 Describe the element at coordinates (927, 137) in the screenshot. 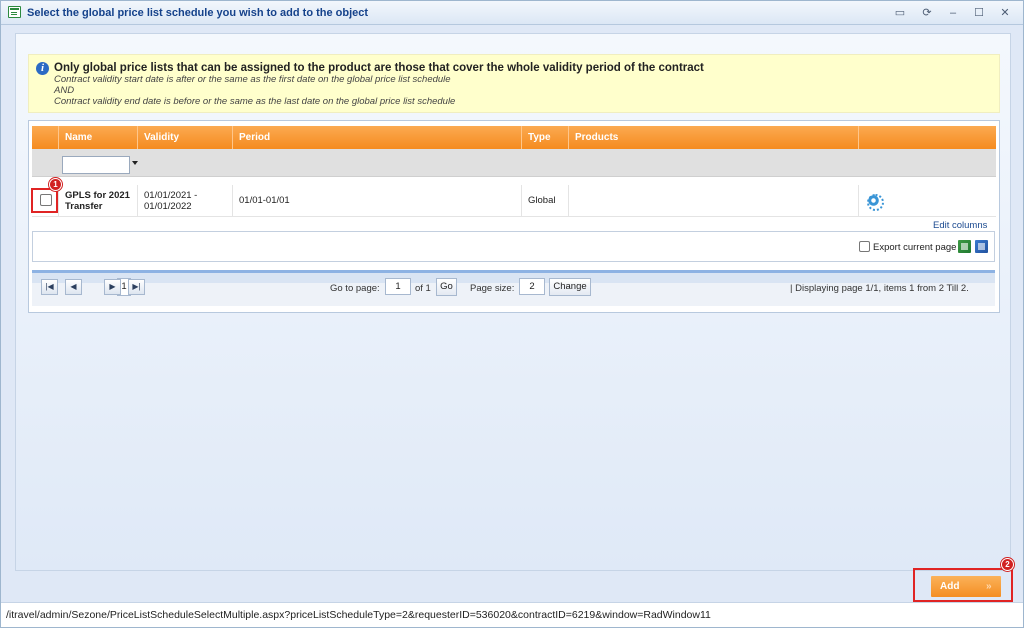

I see `header-actions` at that location.